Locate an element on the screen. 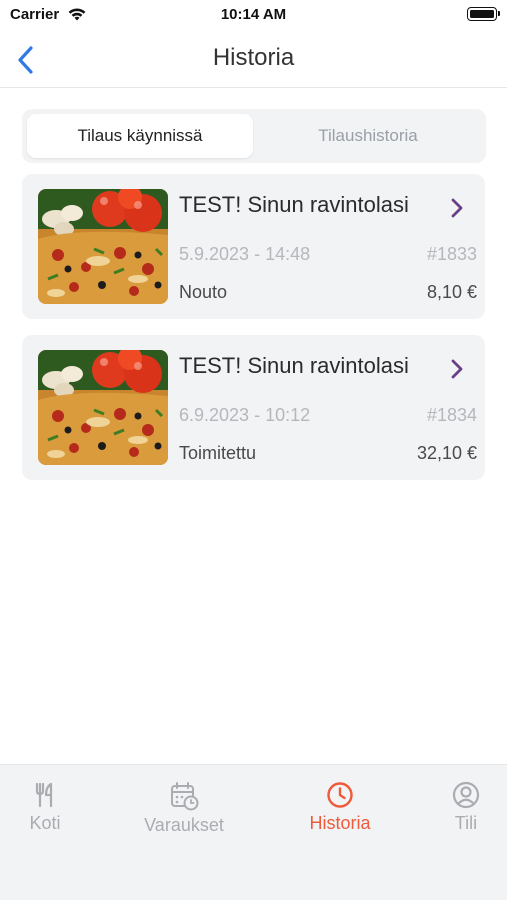  calendar-clock-icon is located at coordinates (185, 796).